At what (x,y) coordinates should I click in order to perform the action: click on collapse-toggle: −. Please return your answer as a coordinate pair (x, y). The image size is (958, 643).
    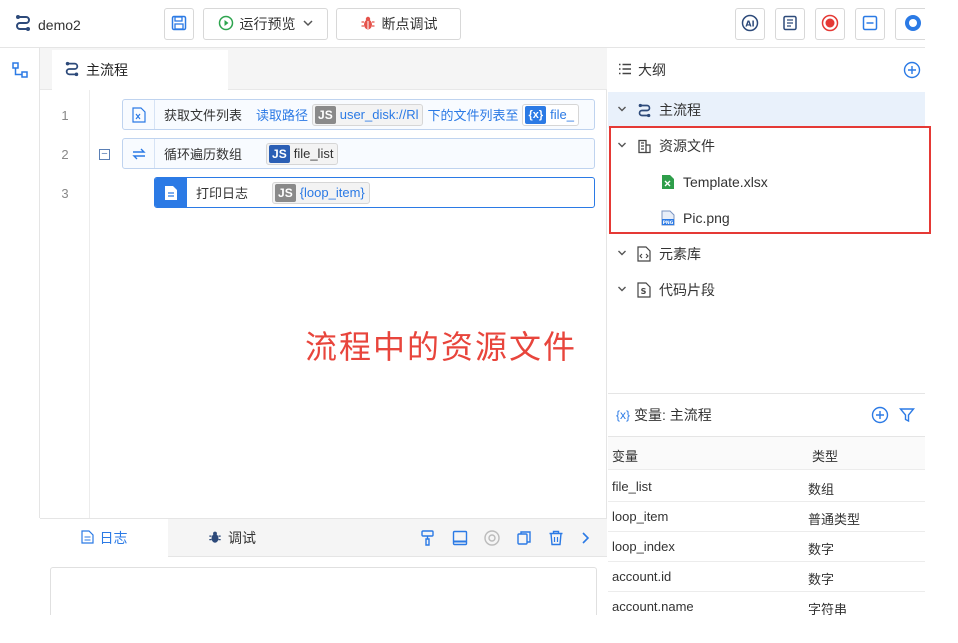
    Looking at the image, I should click on (104, 154).